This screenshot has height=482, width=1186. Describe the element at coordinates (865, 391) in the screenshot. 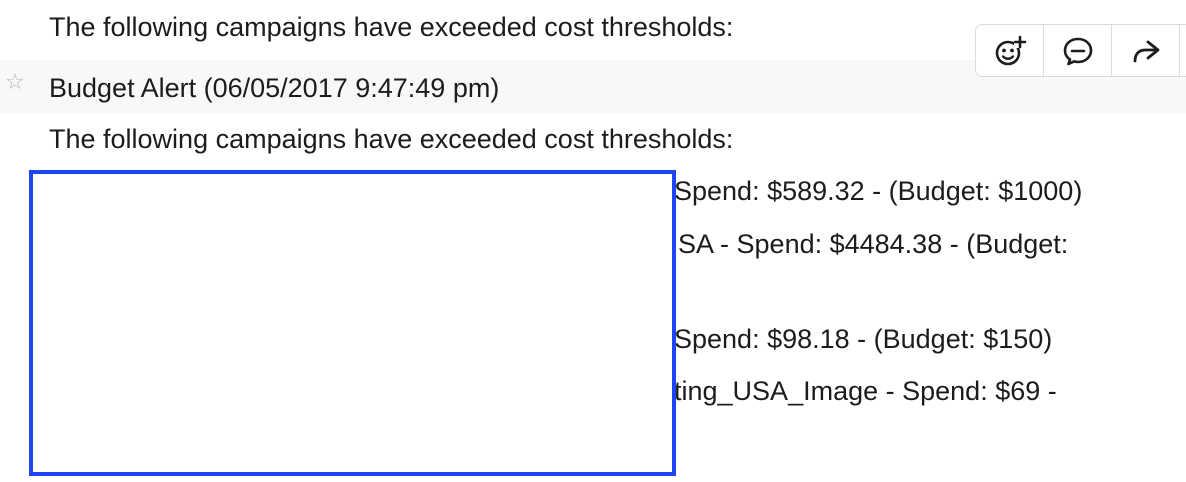

I see `campaign-line-4: ting_USA_Image - Spend: $69 -` at that location.